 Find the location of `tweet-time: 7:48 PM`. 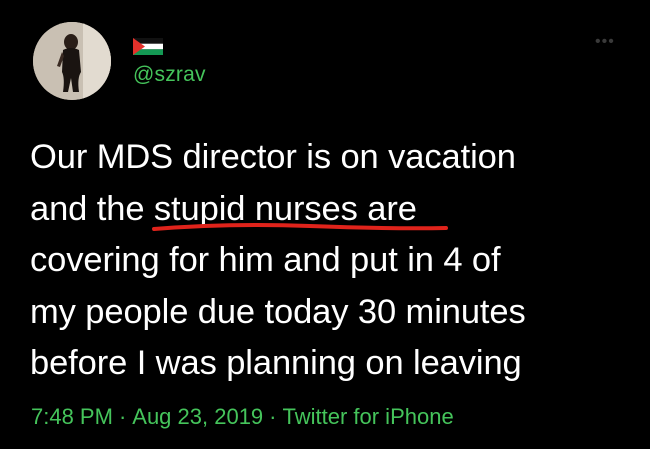

tweet-time: 7:48 PM is located at coordinates (72, 416).